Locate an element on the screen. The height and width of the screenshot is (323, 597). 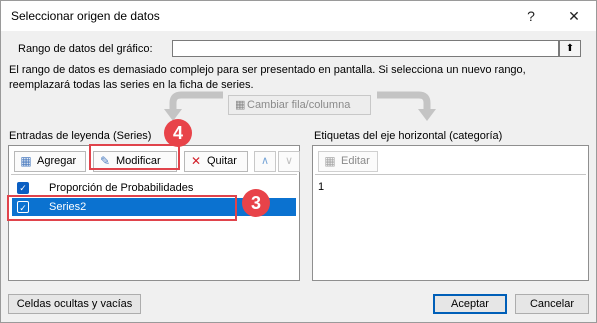
highlight-edit-button is located at coordinates (134, 157).